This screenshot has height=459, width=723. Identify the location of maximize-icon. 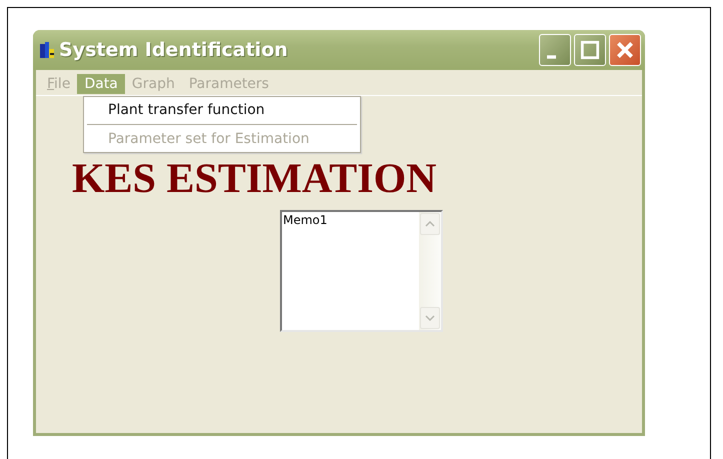
(590, 50).